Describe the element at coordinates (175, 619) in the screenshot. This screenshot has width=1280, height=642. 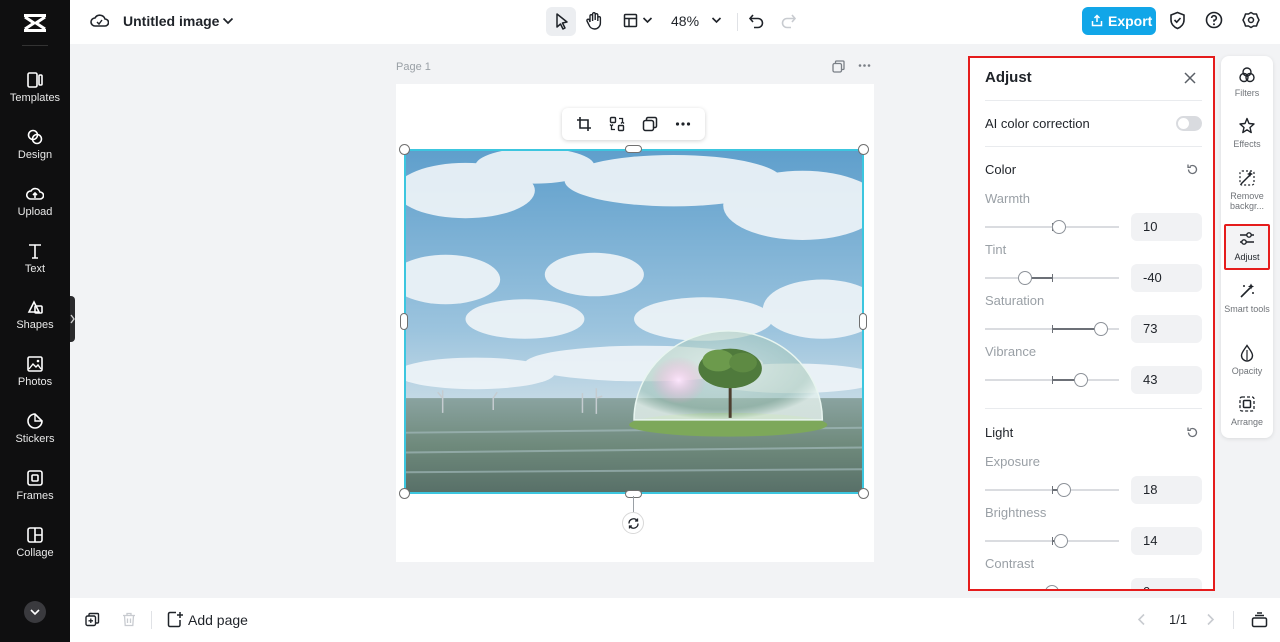
I see `add-page-icon` at that location.